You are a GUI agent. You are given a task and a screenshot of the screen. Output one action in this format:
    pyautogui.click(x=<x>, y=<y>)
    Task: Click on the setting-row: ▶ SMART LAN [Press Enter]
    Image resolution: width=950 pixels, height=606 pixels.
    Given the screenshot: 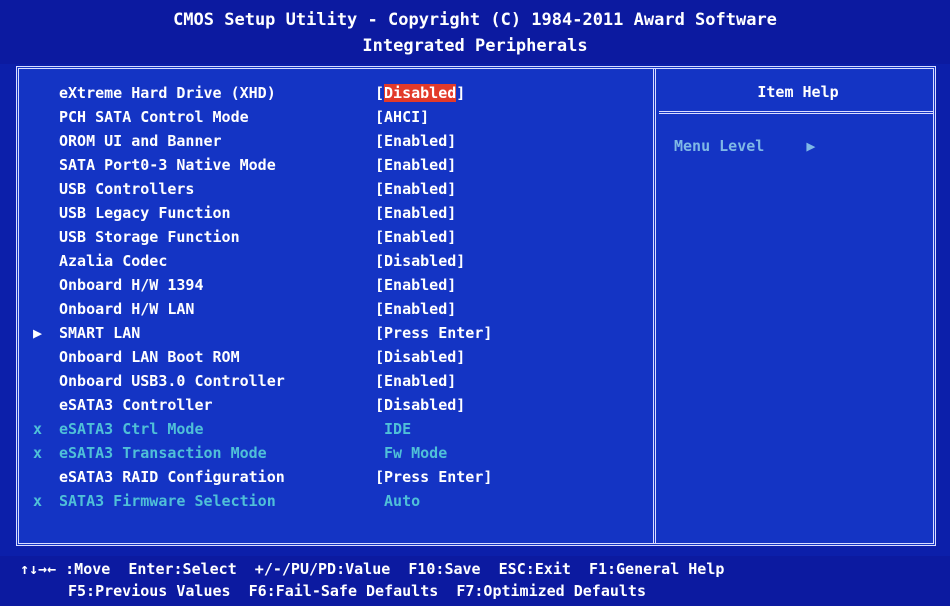 What is the action you would take?
    pyautogui.click(x=334, y=333)
    